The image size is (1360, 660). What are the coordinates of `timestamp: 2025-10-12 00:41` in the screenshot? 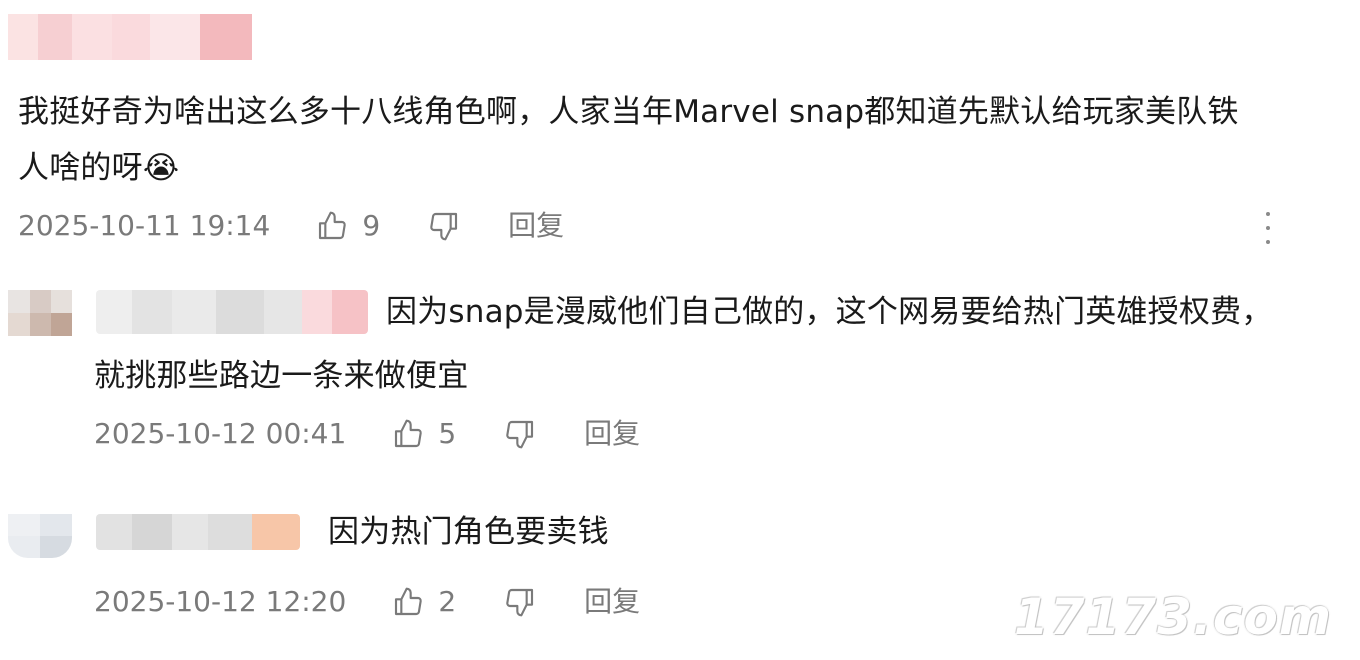 It's located at (220, 433).